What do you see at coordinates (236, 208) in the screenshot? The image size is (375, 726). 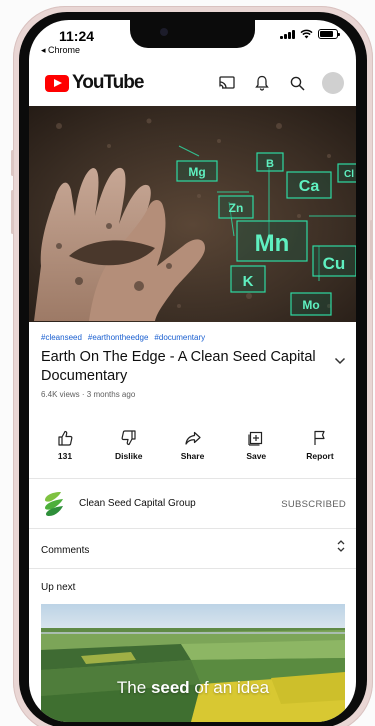 I see `element-label-zn: Zn` at bounding box center [236, 208].